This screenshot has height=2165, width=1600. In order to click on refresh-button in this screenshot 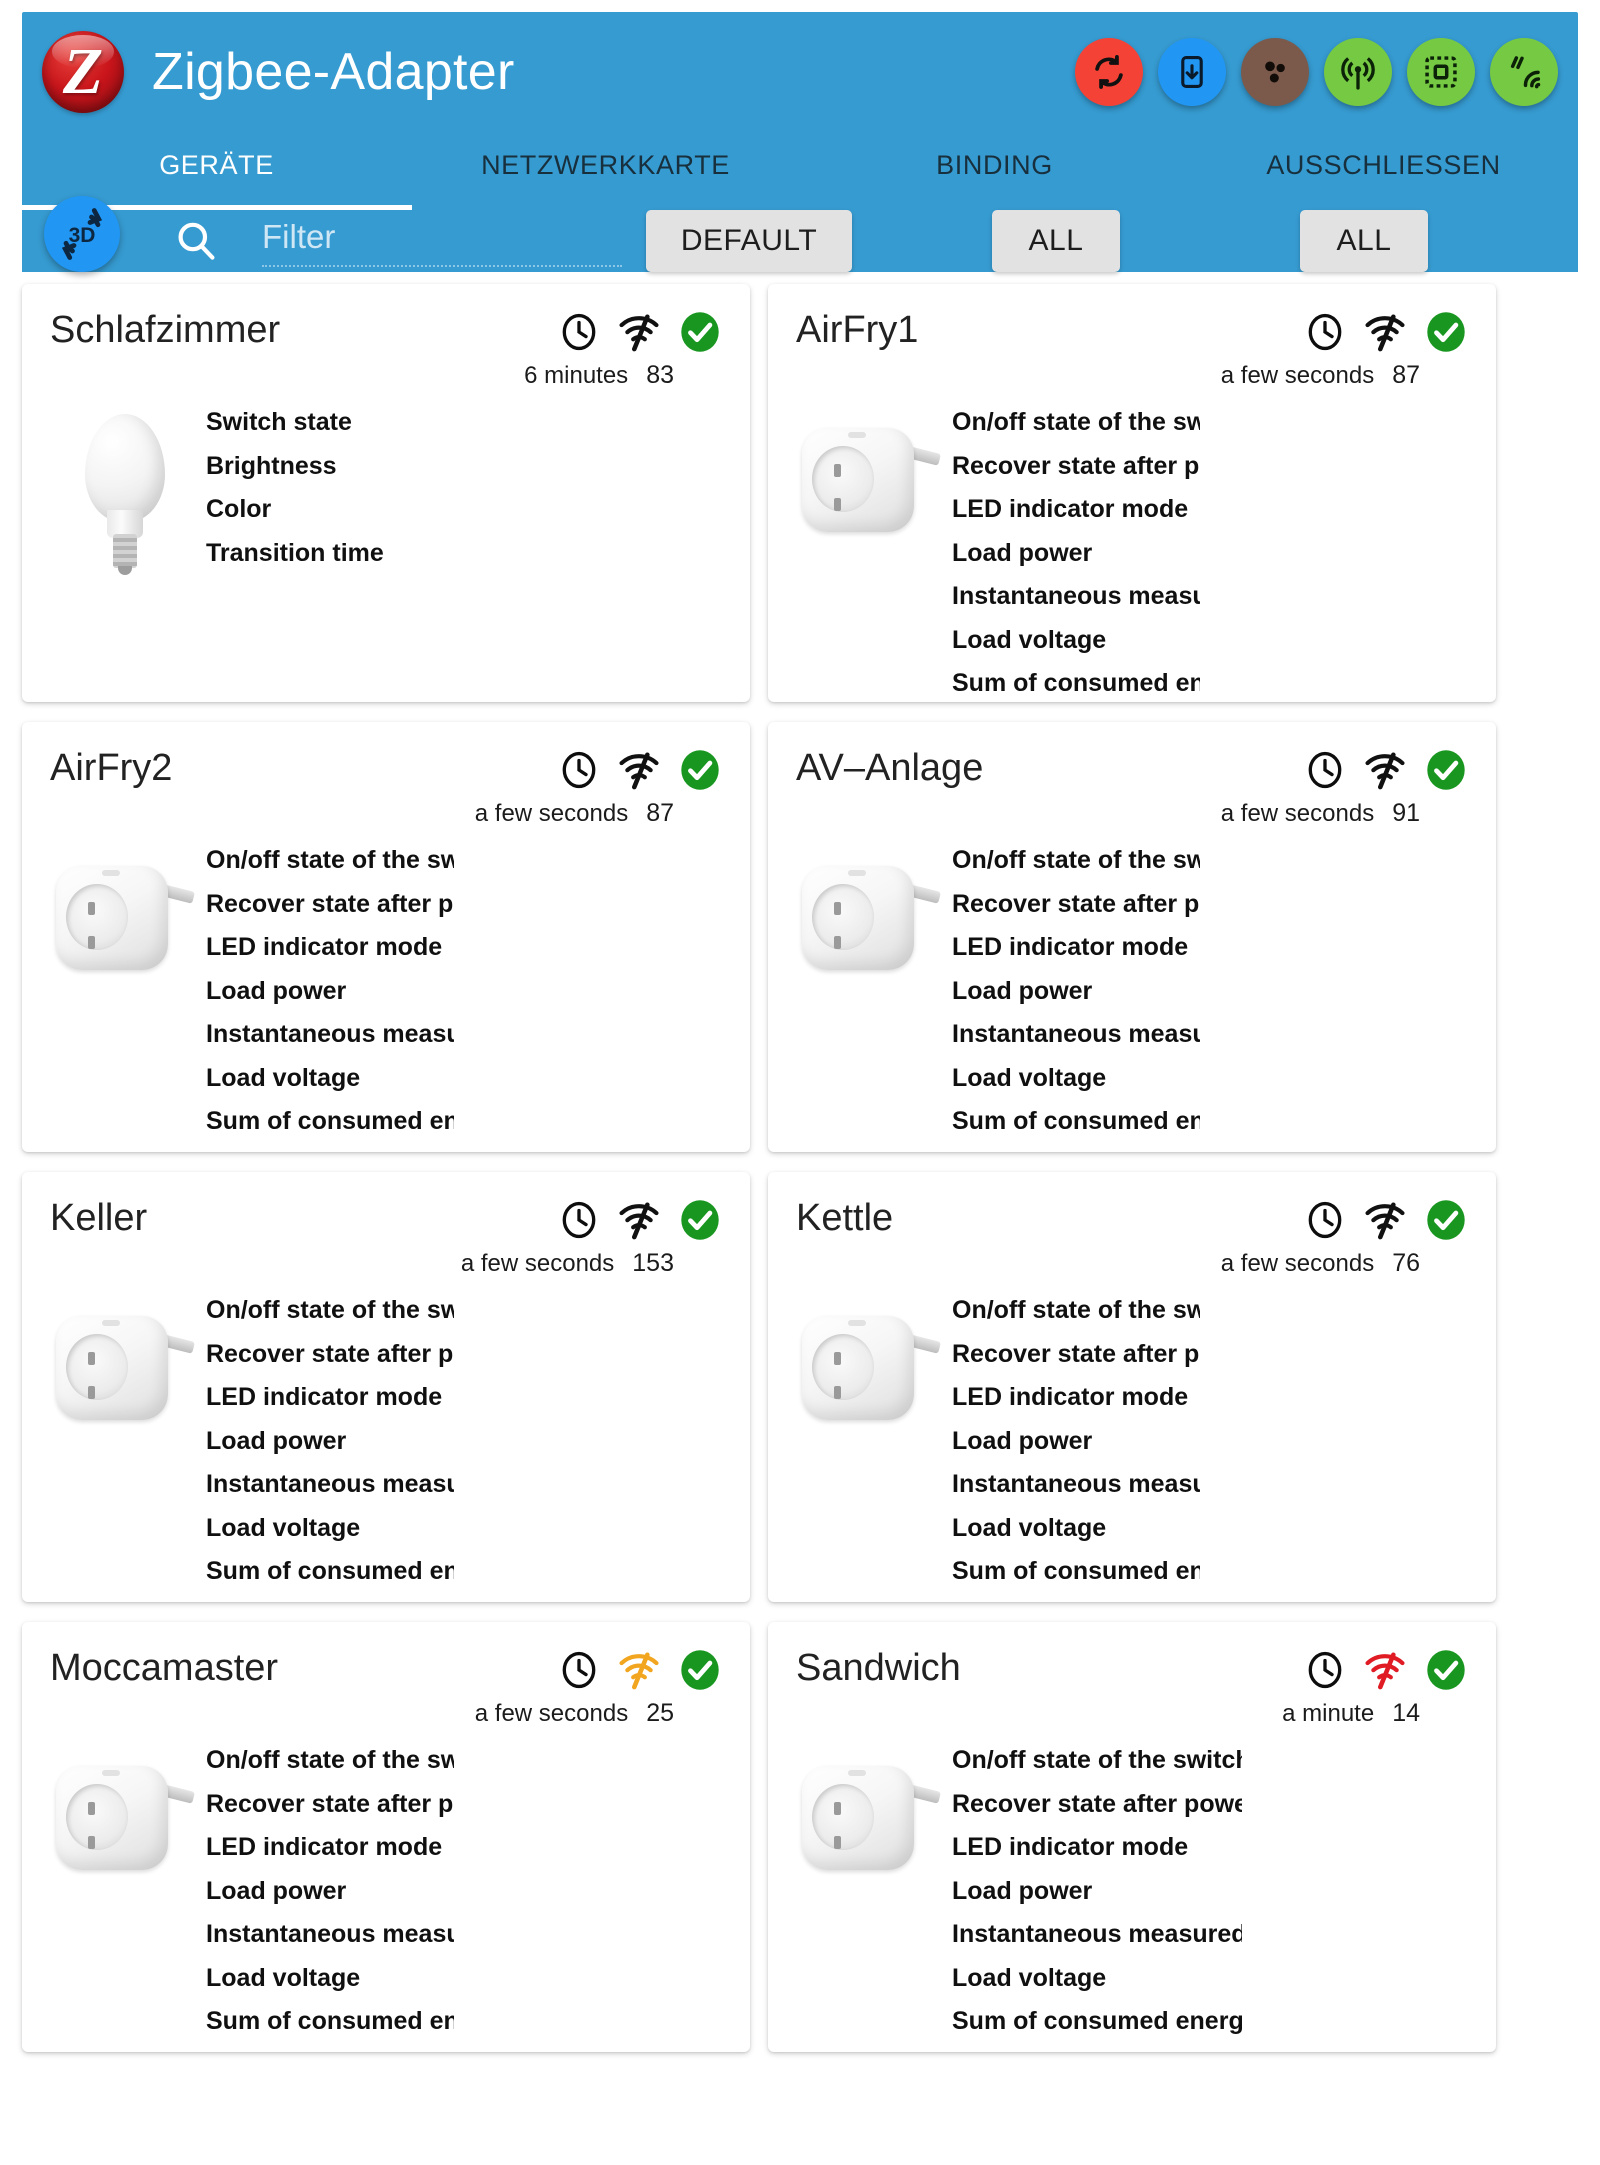, I will do `click(1109, 72)`.